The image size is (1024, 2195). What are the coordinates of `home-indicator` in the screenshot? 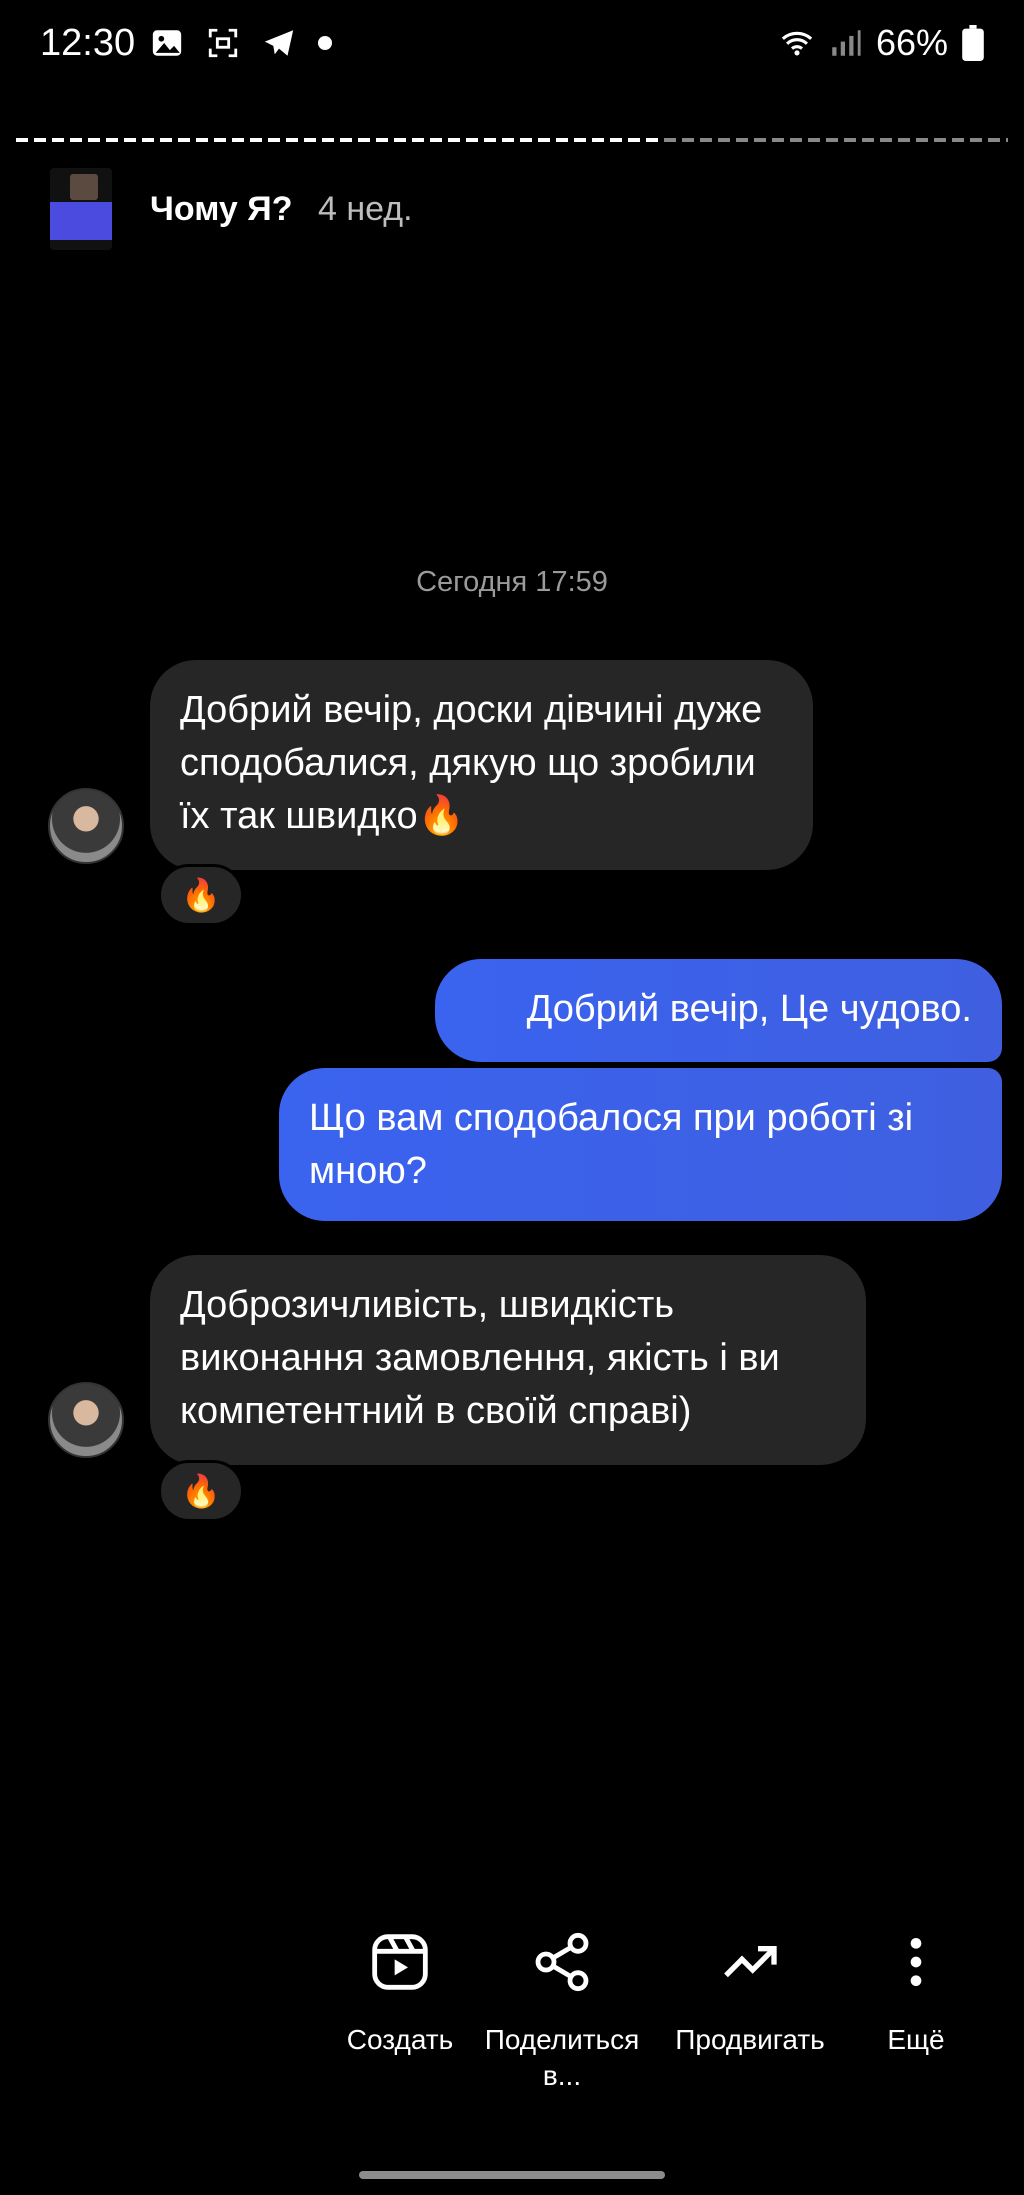 It's located at (512, 2175).